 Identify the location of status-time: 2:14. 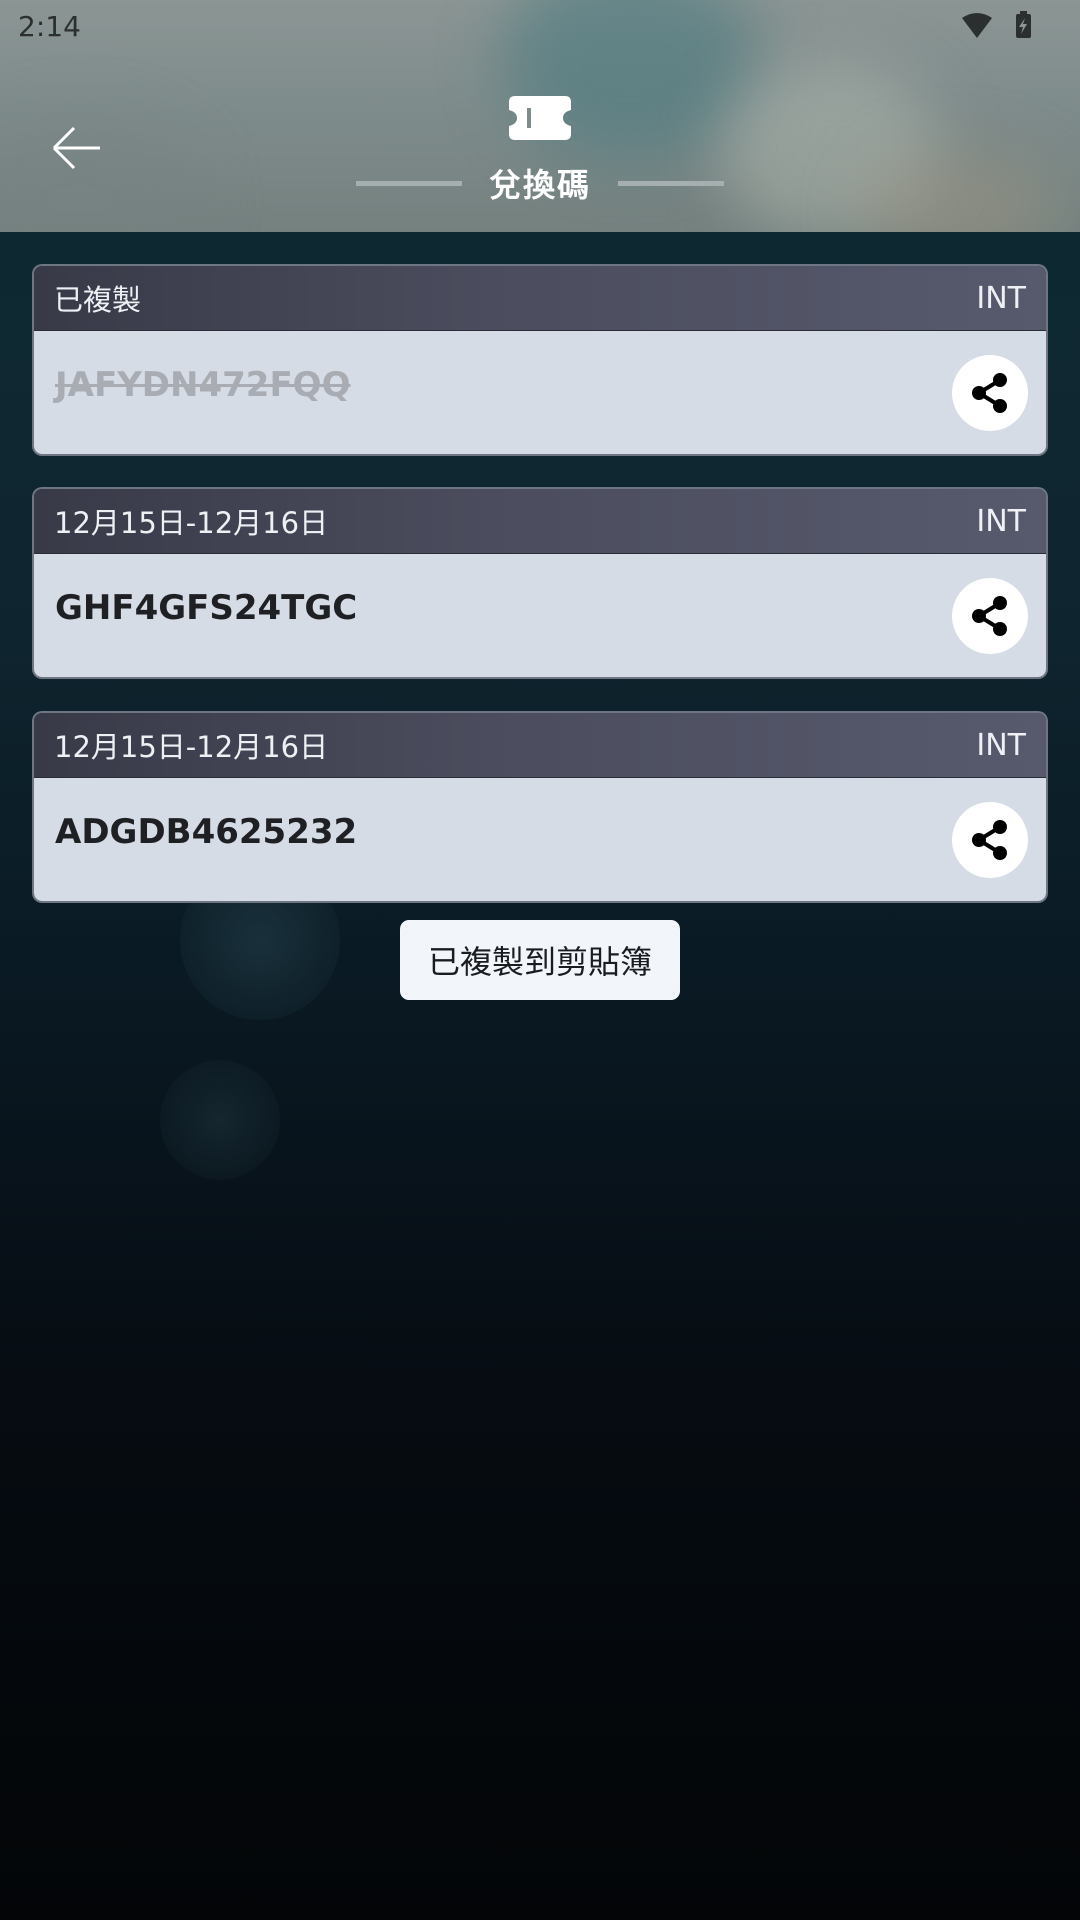
(49, 26).